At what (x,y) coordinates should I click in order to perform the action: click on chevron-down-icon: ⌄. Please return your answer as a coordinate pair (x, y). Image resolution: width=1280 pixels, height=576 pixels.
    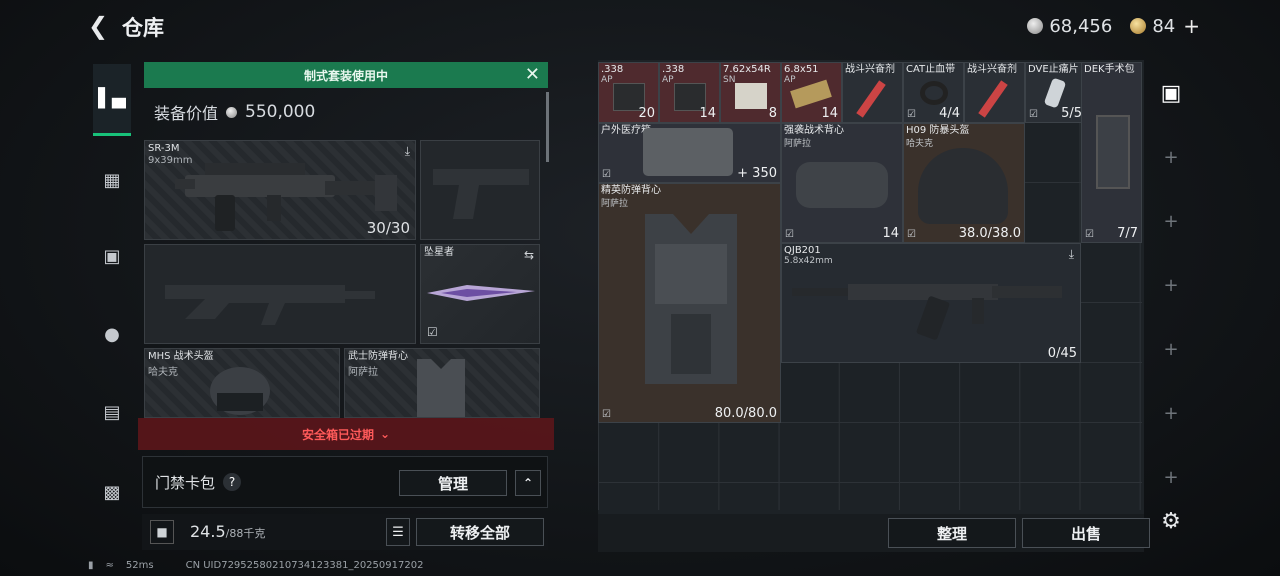
    Looking at the image, I should click on (385, 434).